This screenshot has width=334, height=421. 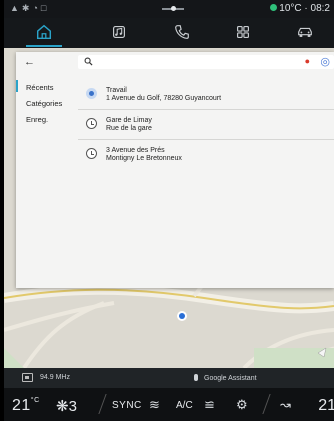 What do you see at coordinates (45, 170) in the screenshot?
I see `panel-sidebar: ← Récents Catégories Enreg.` at bounding box center [45, 170].